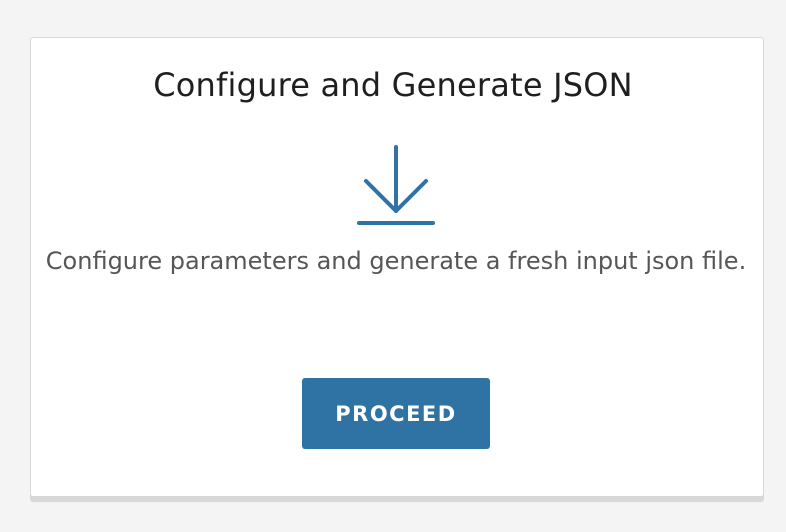  Describe the element at coordinates (396, 413) in the screenshot. I see `proceed-button: PROCEED` at that location.